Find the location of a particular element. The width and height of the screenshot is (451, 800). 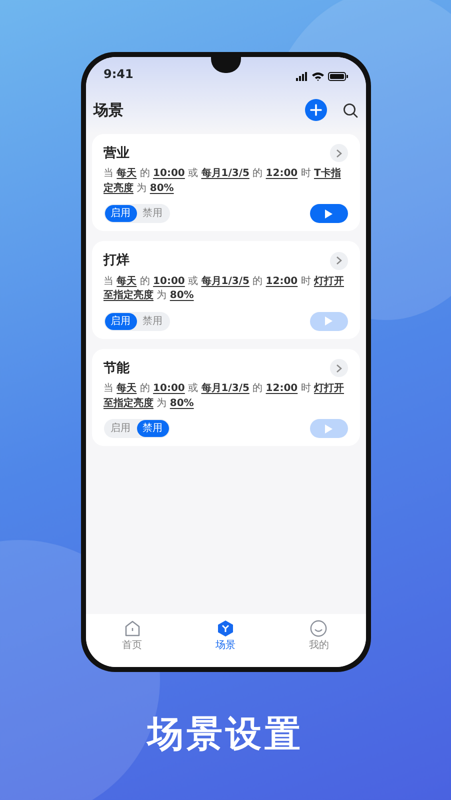

play-button is located at coordinates (329, 213).